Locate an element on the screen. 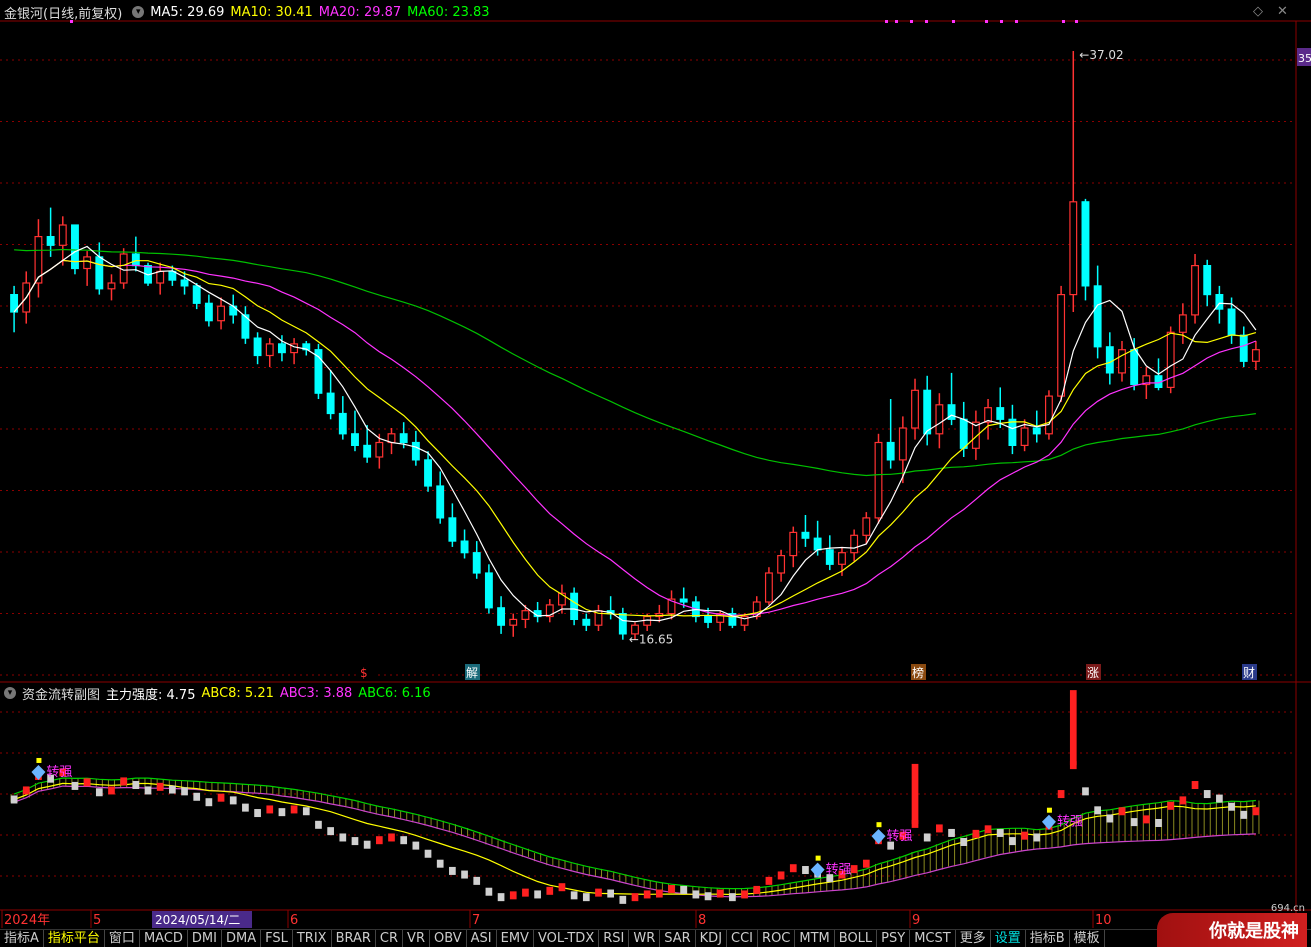 This screenshot has width=1311, height=947. tab-25: 更多 is located at coordinates (973, 938).